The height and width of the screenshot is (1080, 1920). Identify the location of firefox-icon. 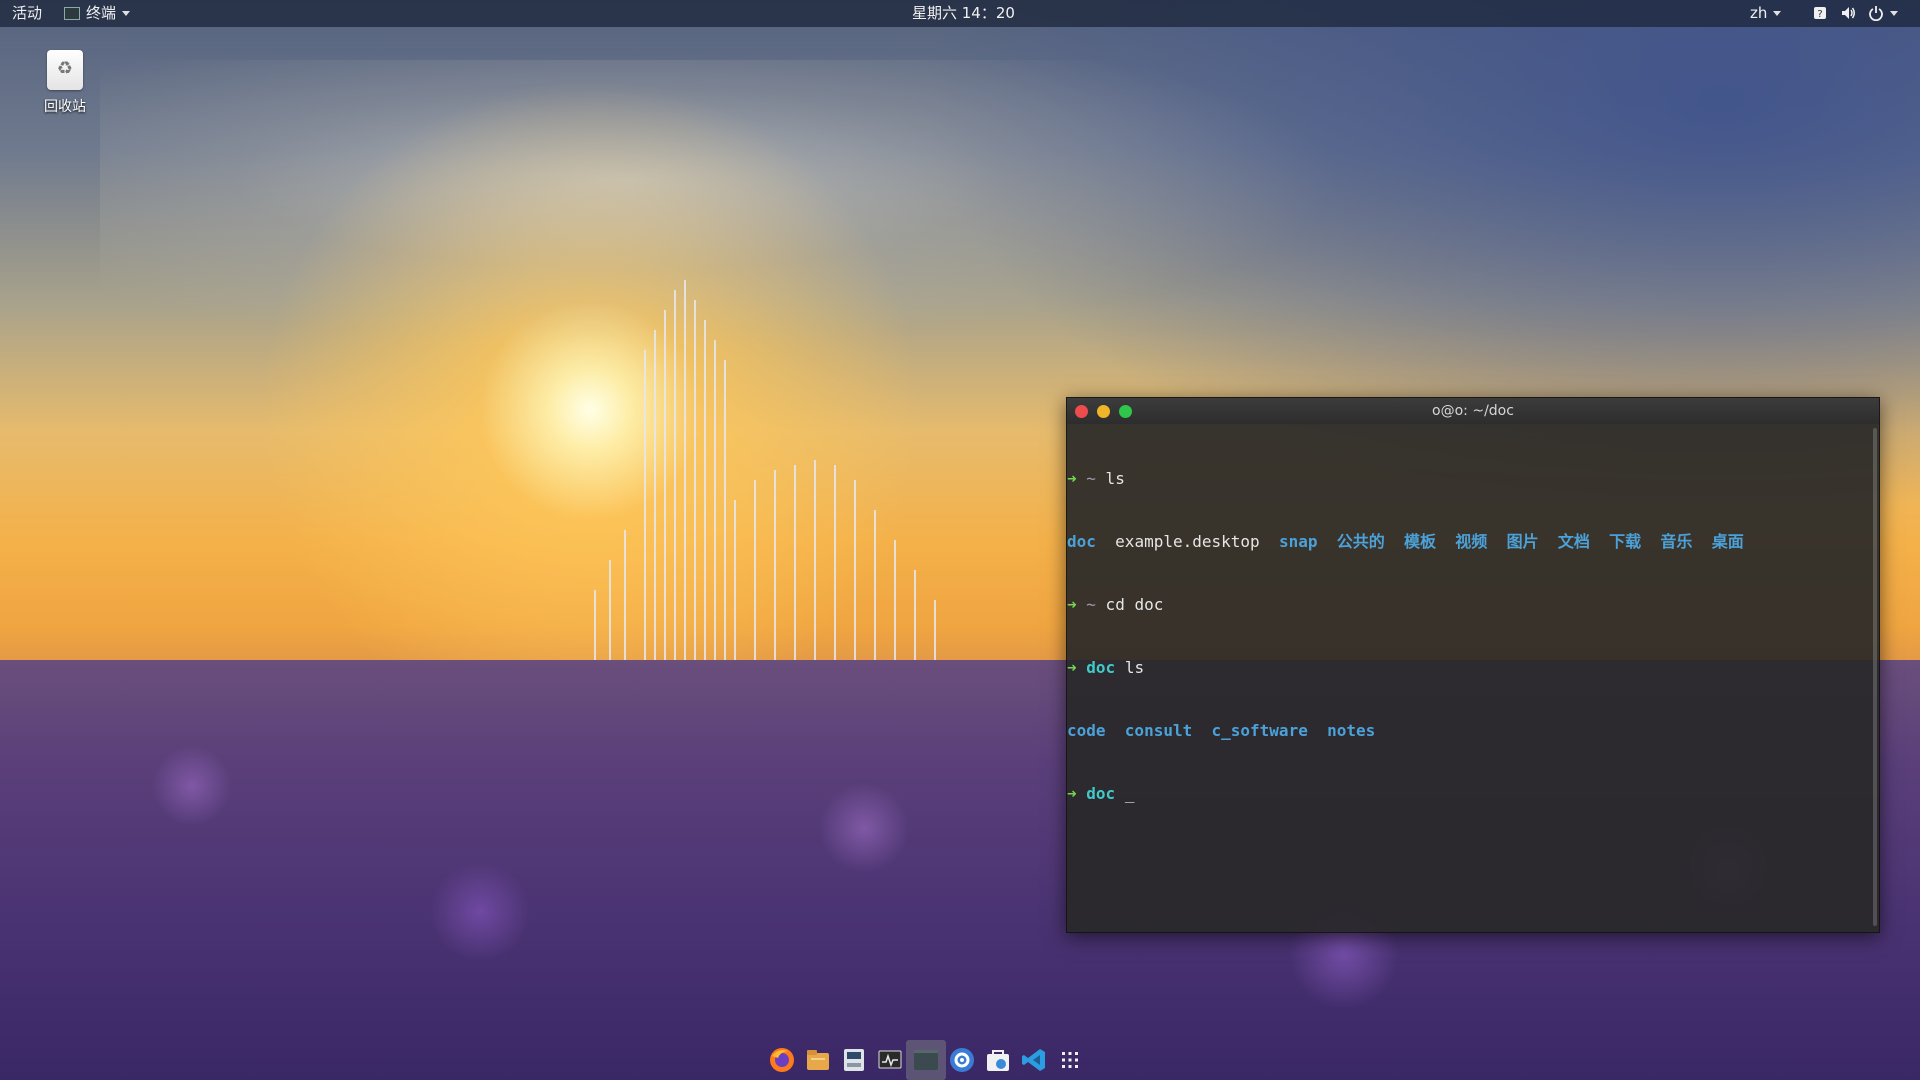
(782, 1060).